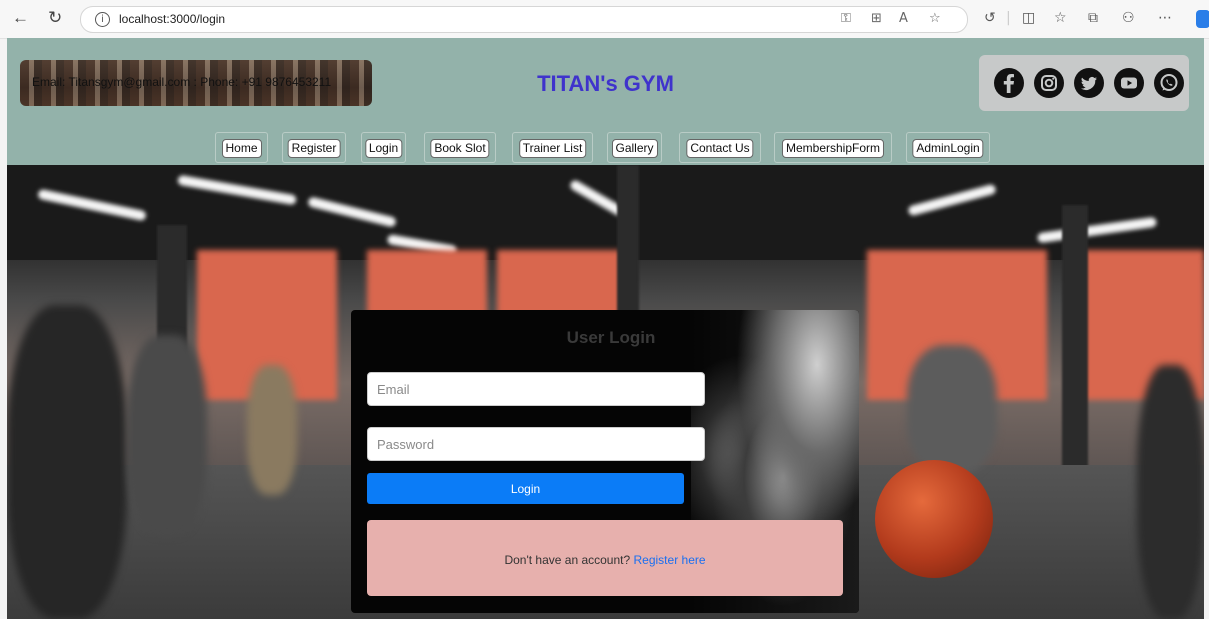  I want to click on nav-register-label: Register, so click(314, 148).